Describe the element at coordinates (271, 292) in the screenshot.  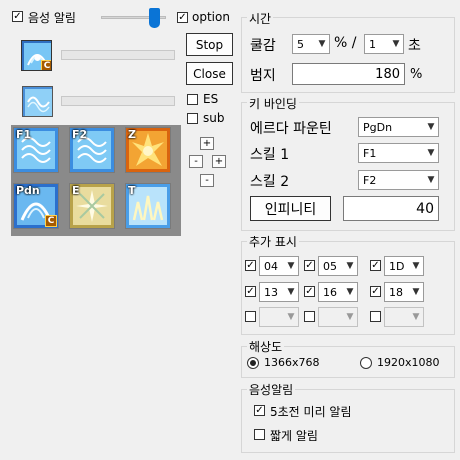
I see `extra-display-value: 13` at that location.